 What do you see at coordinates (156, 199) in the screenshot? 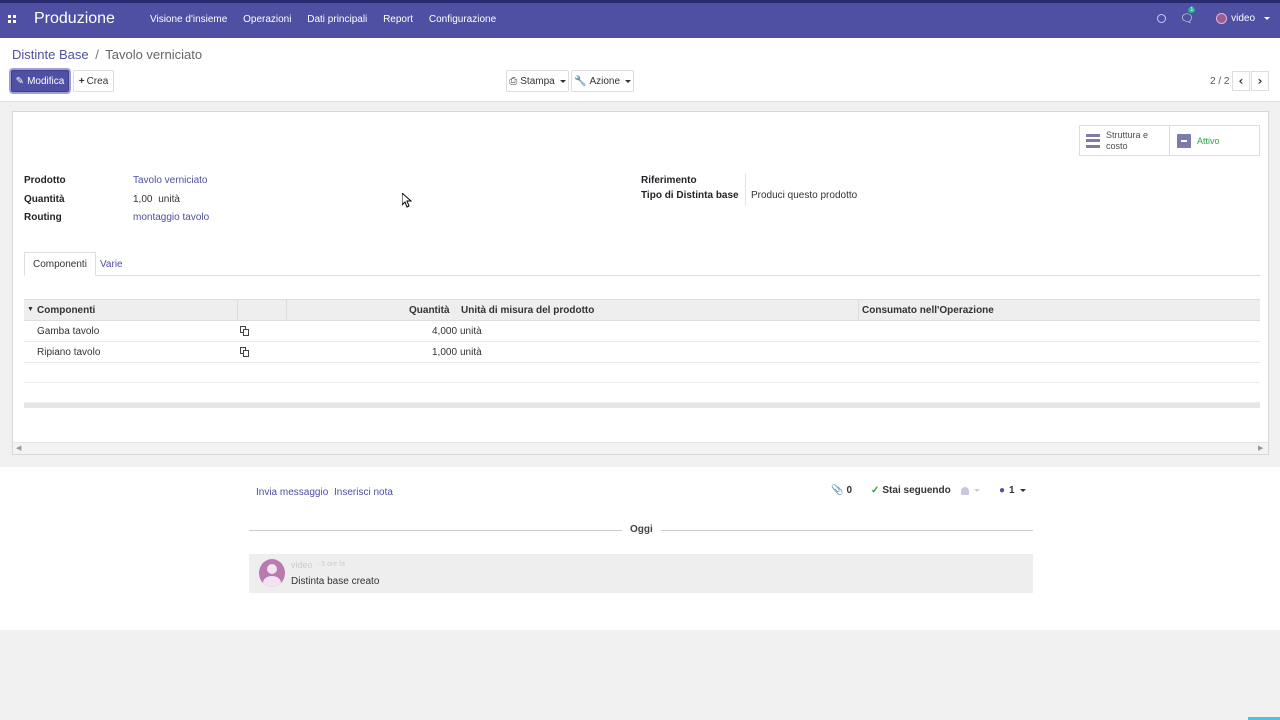
I see `quantity-value: 1,00 unità` at bounding box center [156, 199].